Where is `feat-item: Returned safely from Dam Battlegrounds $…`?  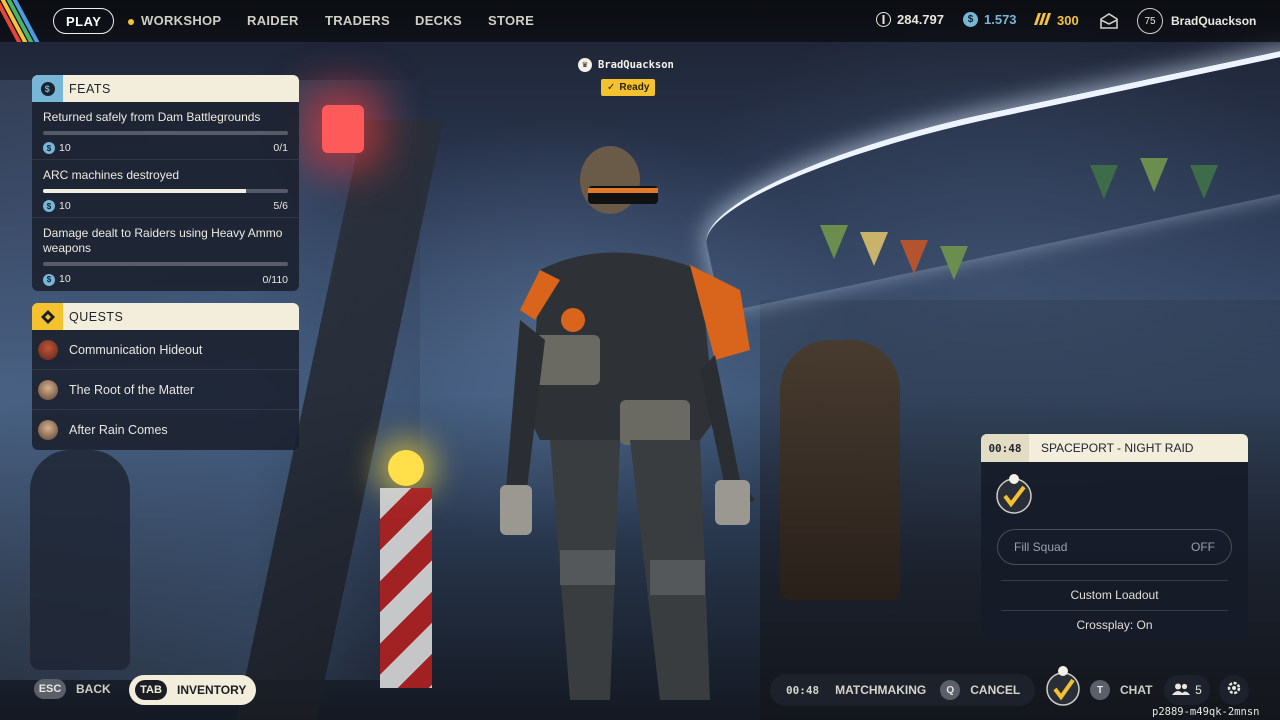 feat-item: Returned safely from Dam Battlegrounds $… is located at coordinates (165, 131).